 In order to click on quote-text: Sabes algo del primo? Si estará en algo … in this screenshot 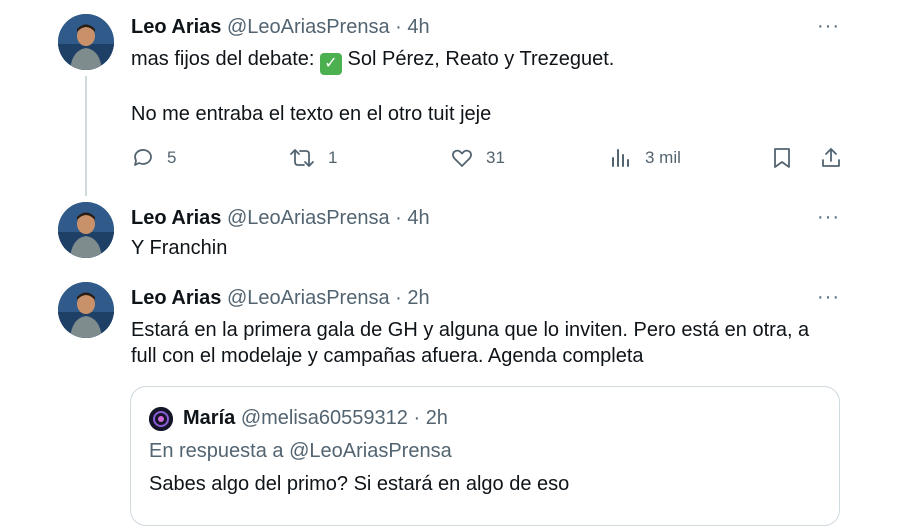, I will do `click(359, 484)`.